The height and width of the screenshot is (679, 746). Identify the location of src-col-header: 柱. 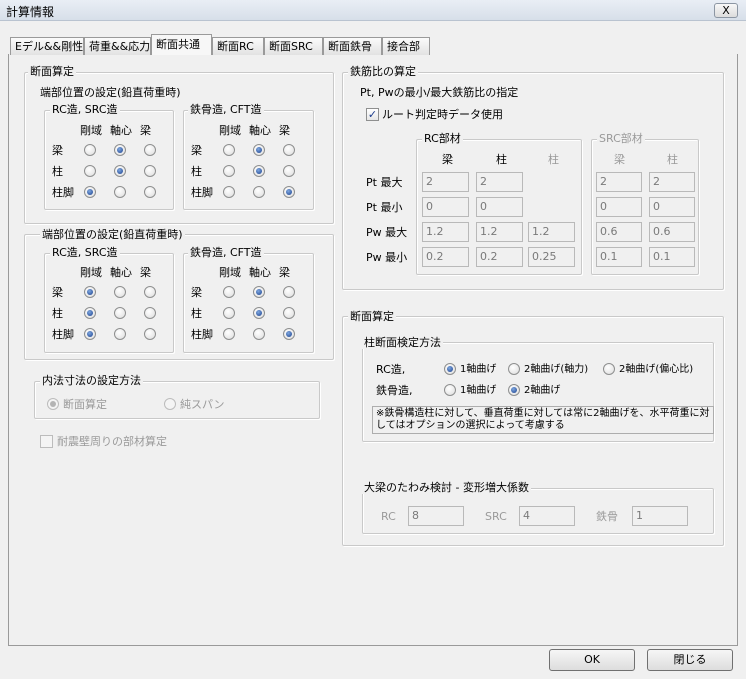
(672, 159).